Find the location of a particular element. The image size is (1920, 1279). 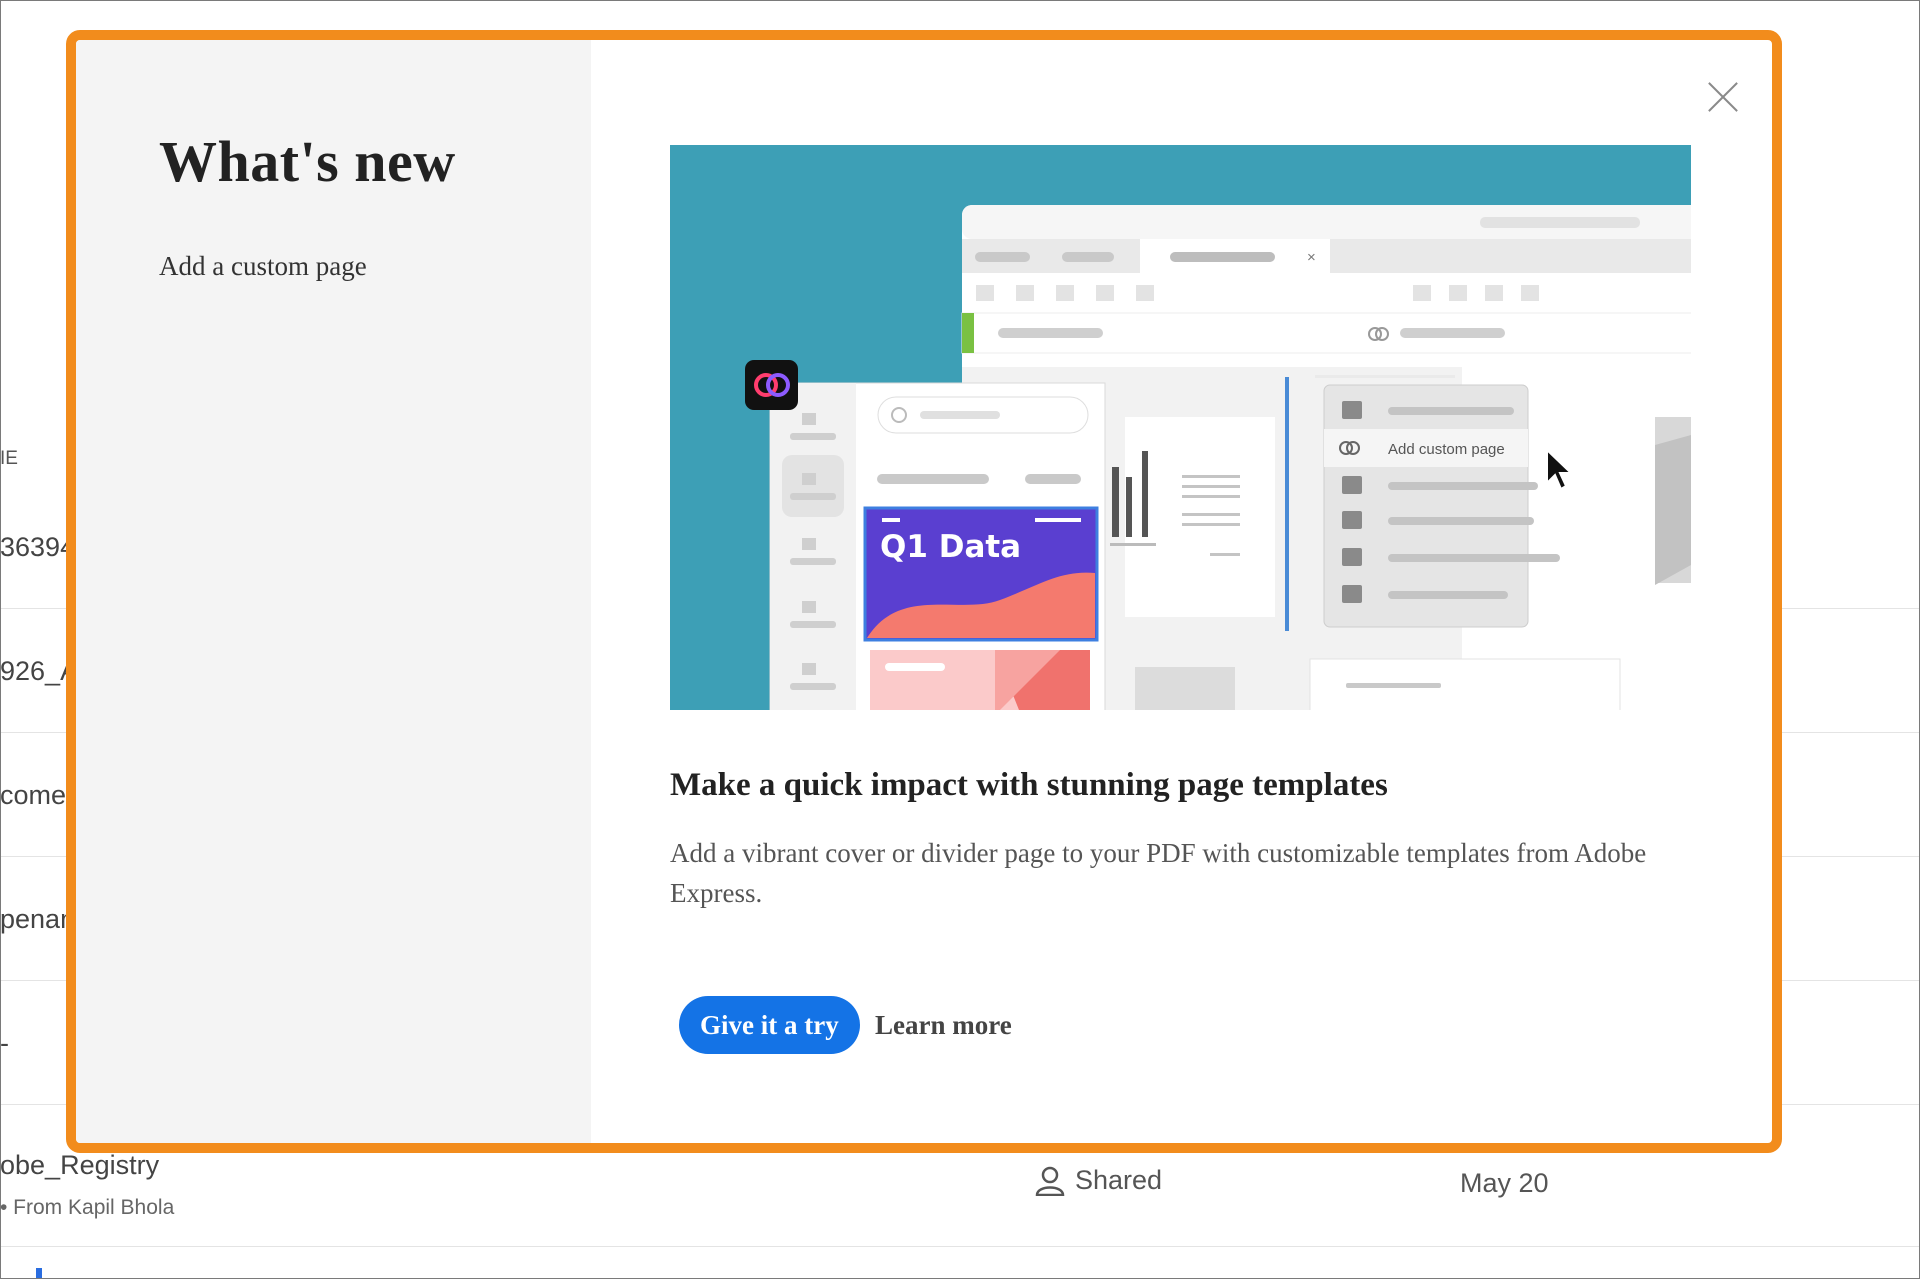

row-indicator is located at coordinates (39, 1273).